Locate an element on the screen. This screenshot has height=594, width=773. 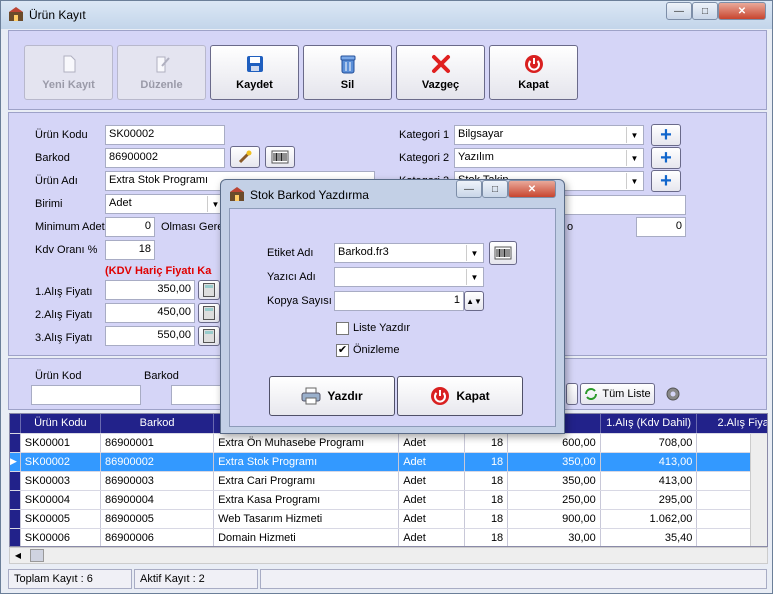
plus-icon: + is located at coordinates (666, 135).